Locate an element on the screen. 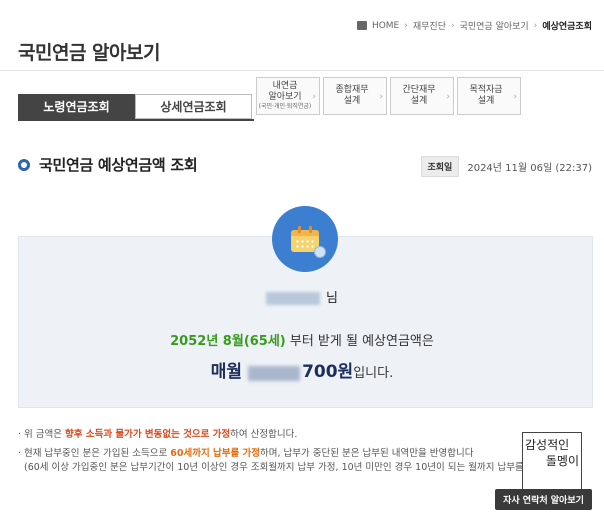 This screenshot has height=530, width=604. quick-link-simple-plan: 간단재무 설계 › is located at coordinates (422, 96).